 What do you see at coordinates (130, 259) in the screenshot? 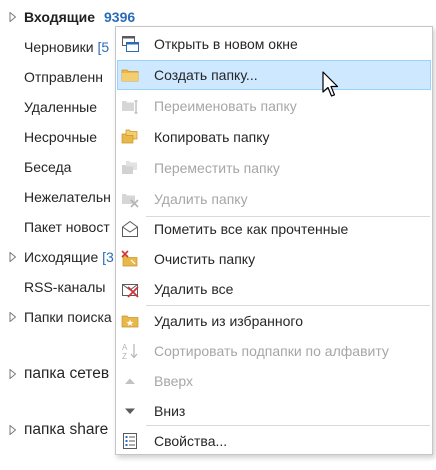
I see `clean-folder-icon` at bounding box center [130, 259].